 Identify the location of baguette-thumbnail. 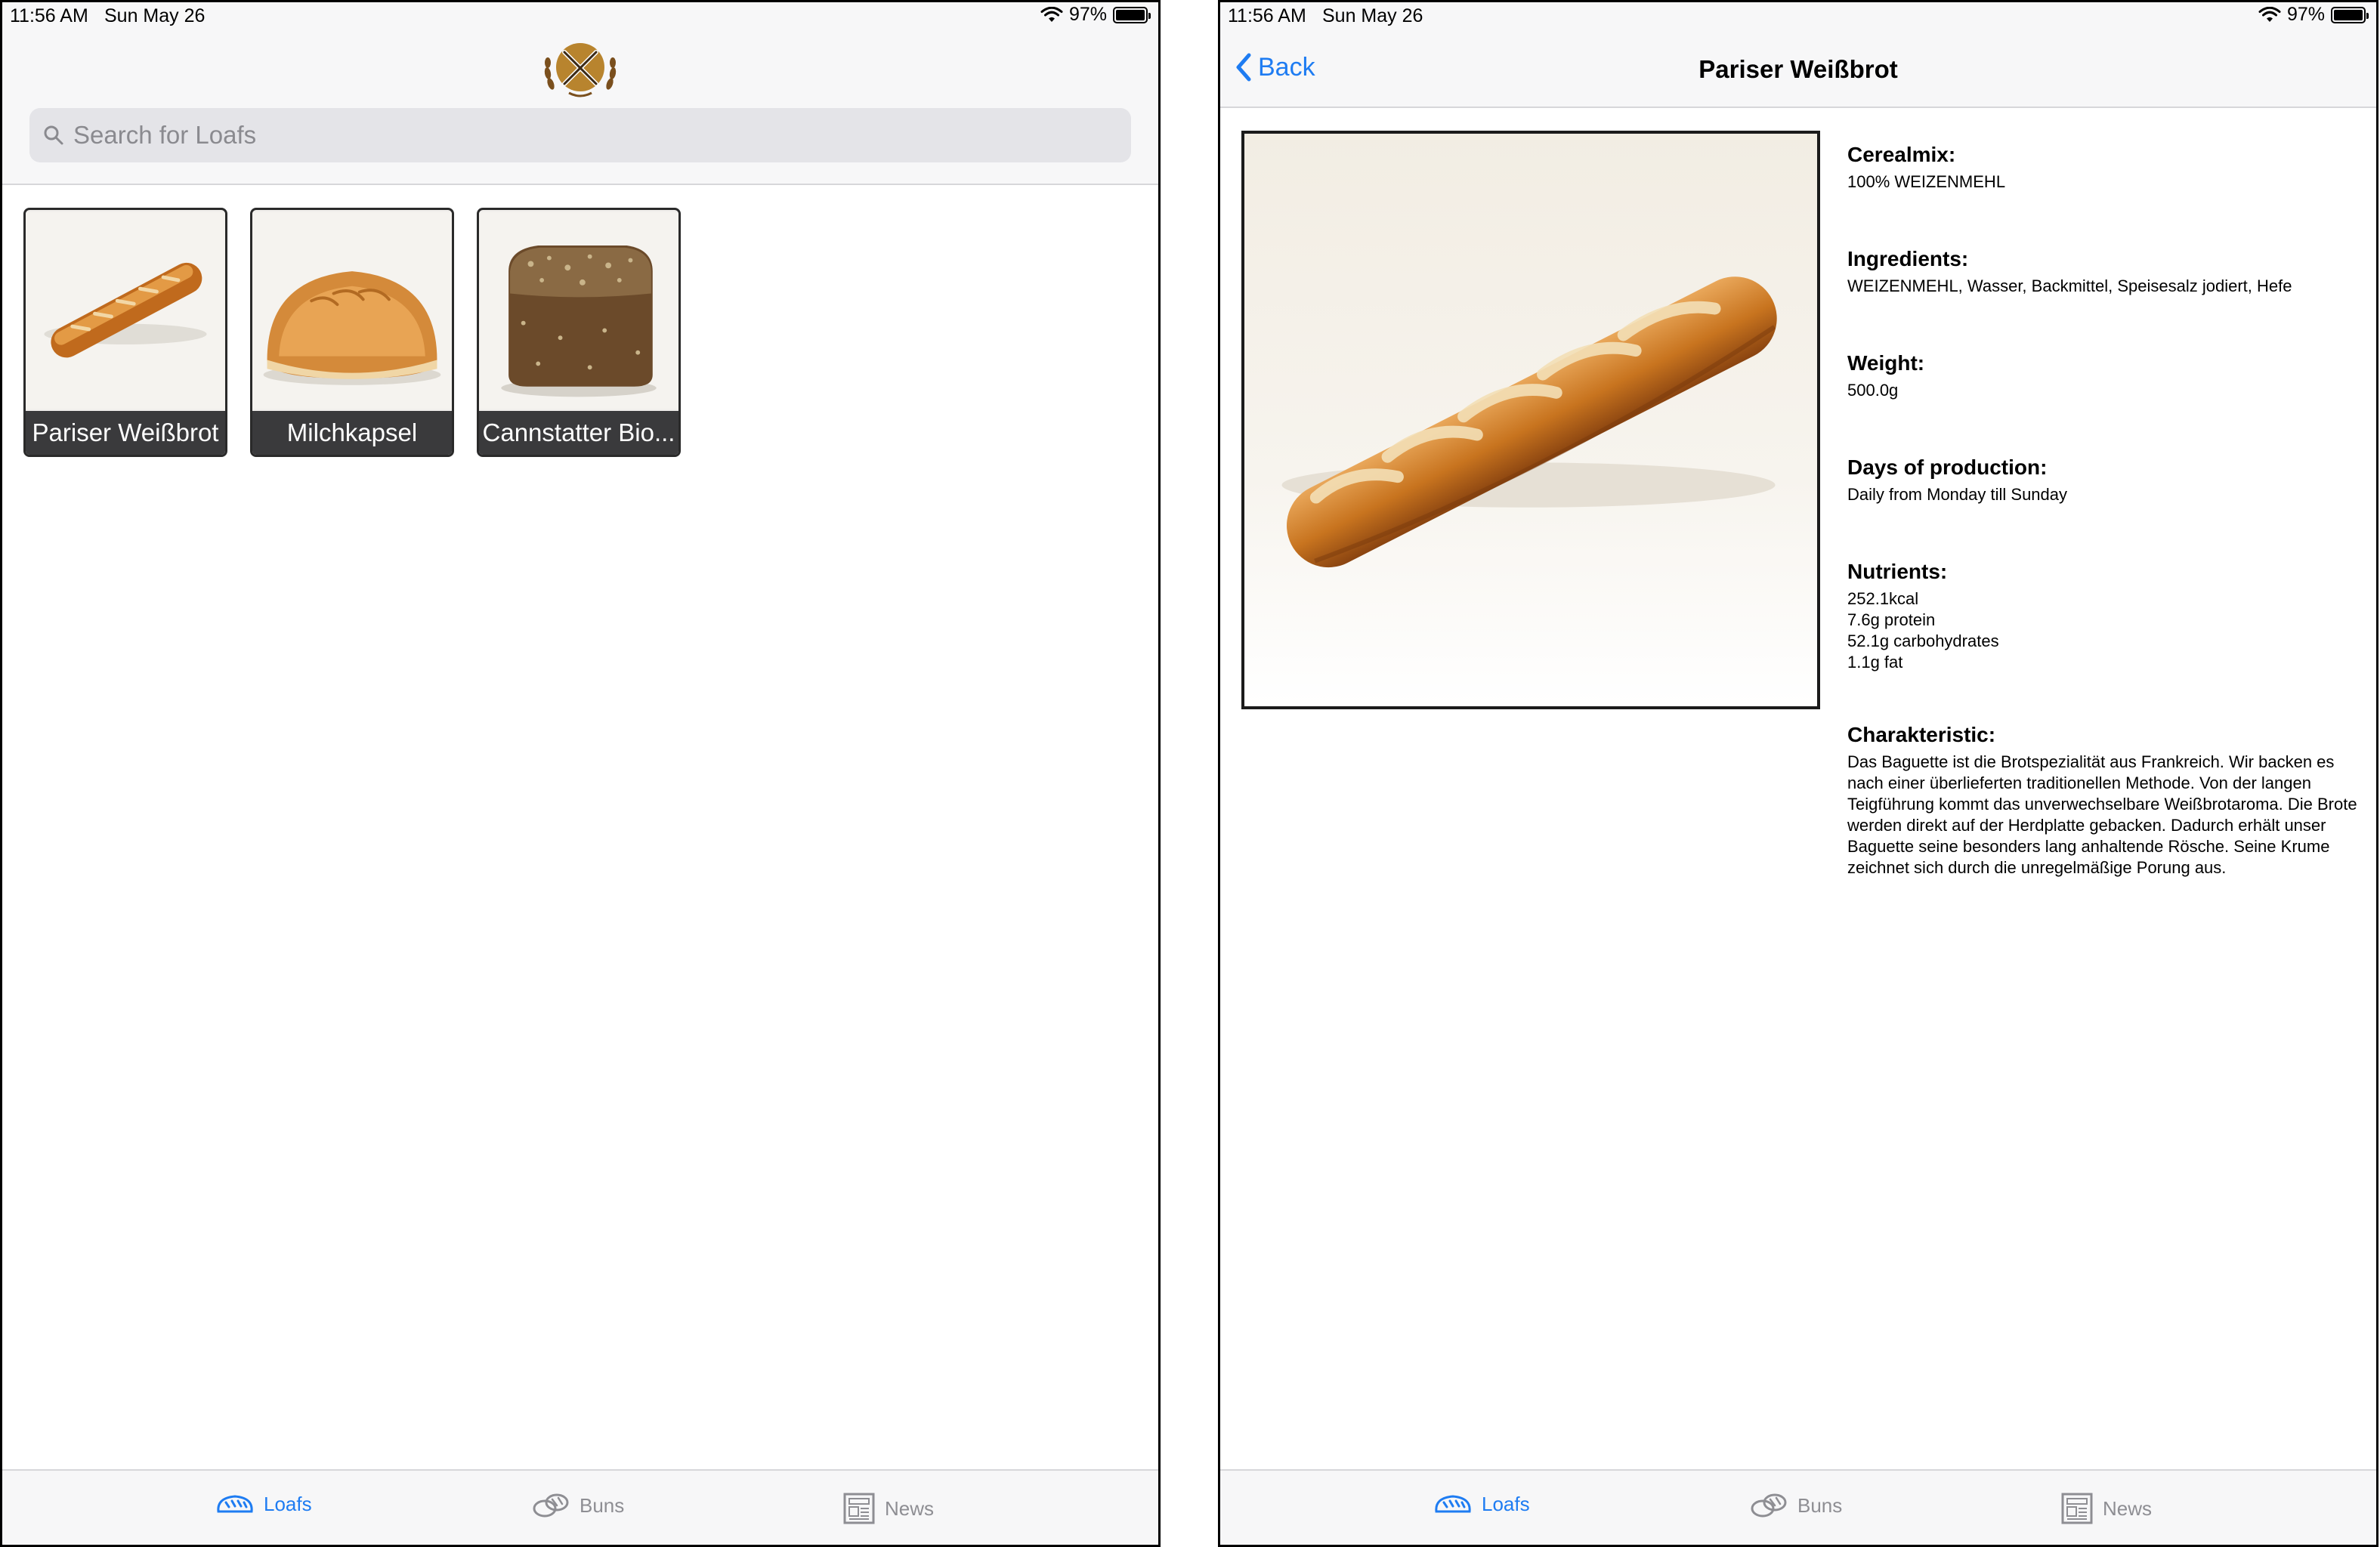
(125, 310).